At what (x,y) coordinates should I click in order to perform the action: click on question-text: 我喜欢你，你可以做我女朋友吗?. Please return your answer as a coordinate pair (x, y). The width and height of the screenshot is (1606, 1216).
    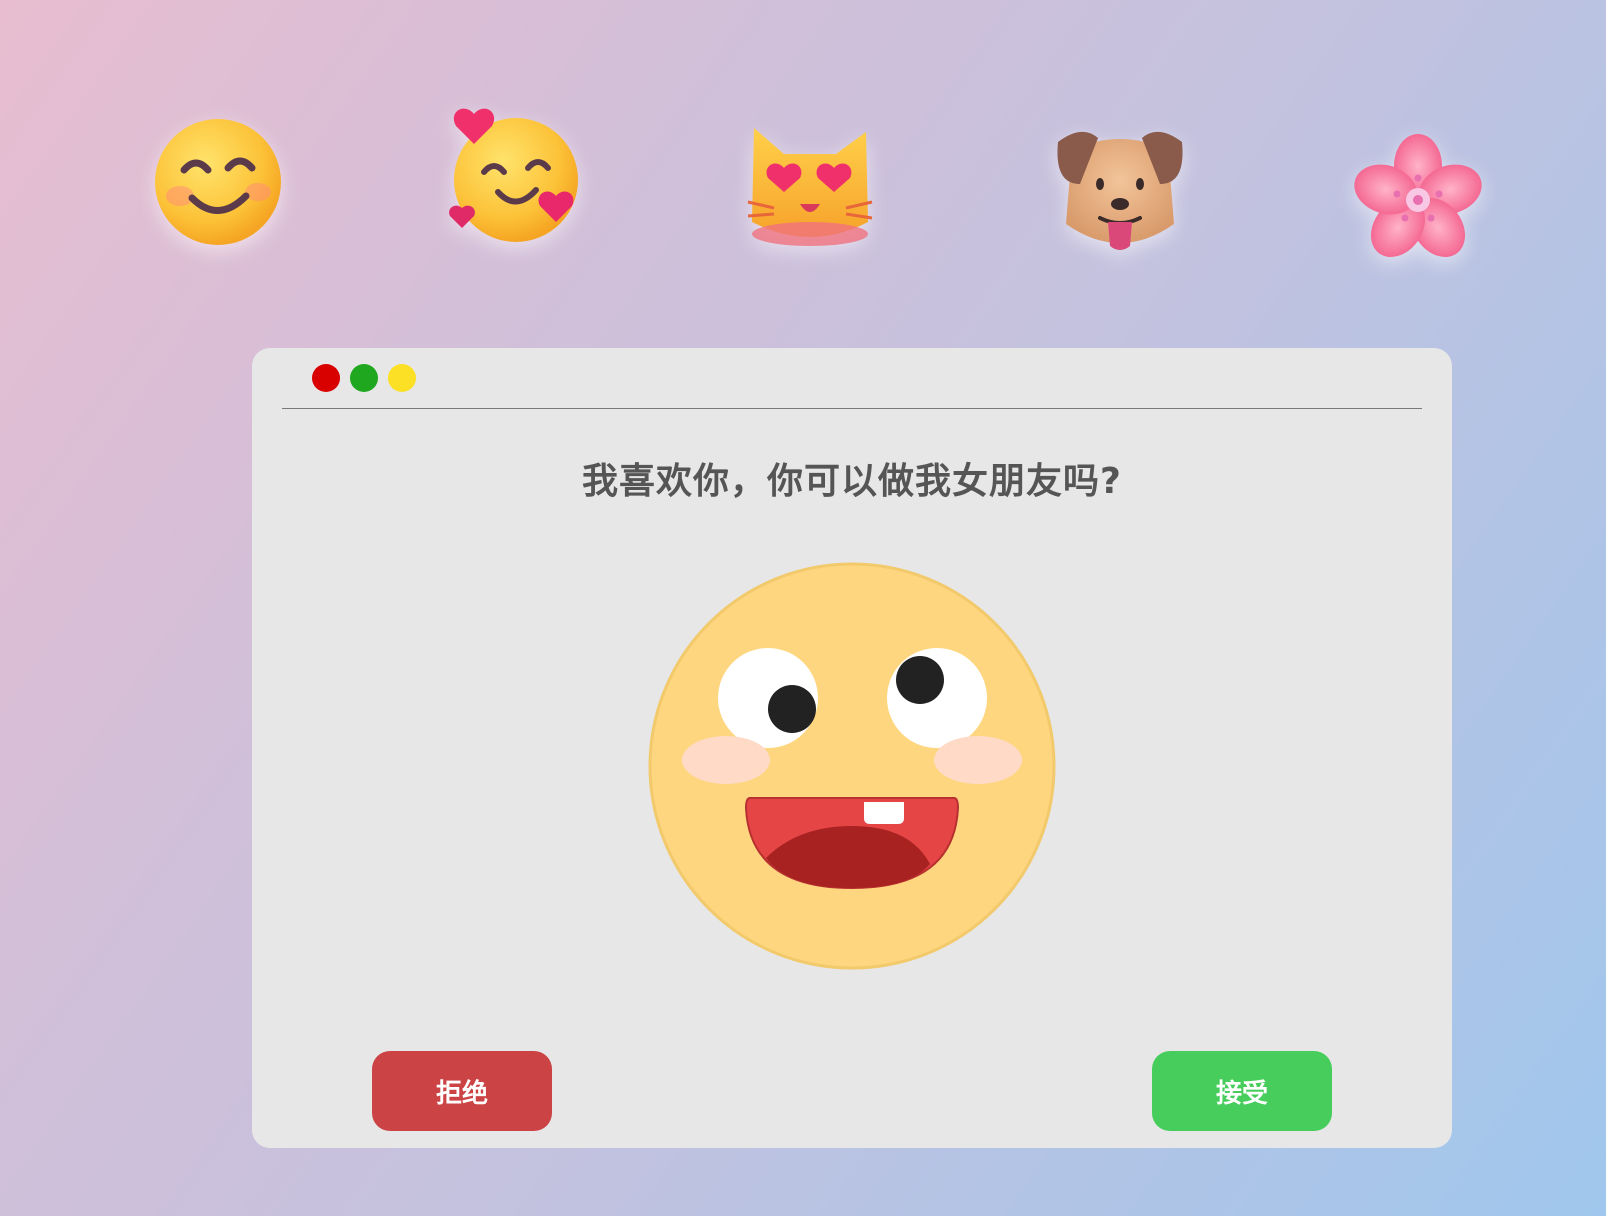
    Looking at the image, I should click on (852, 481).